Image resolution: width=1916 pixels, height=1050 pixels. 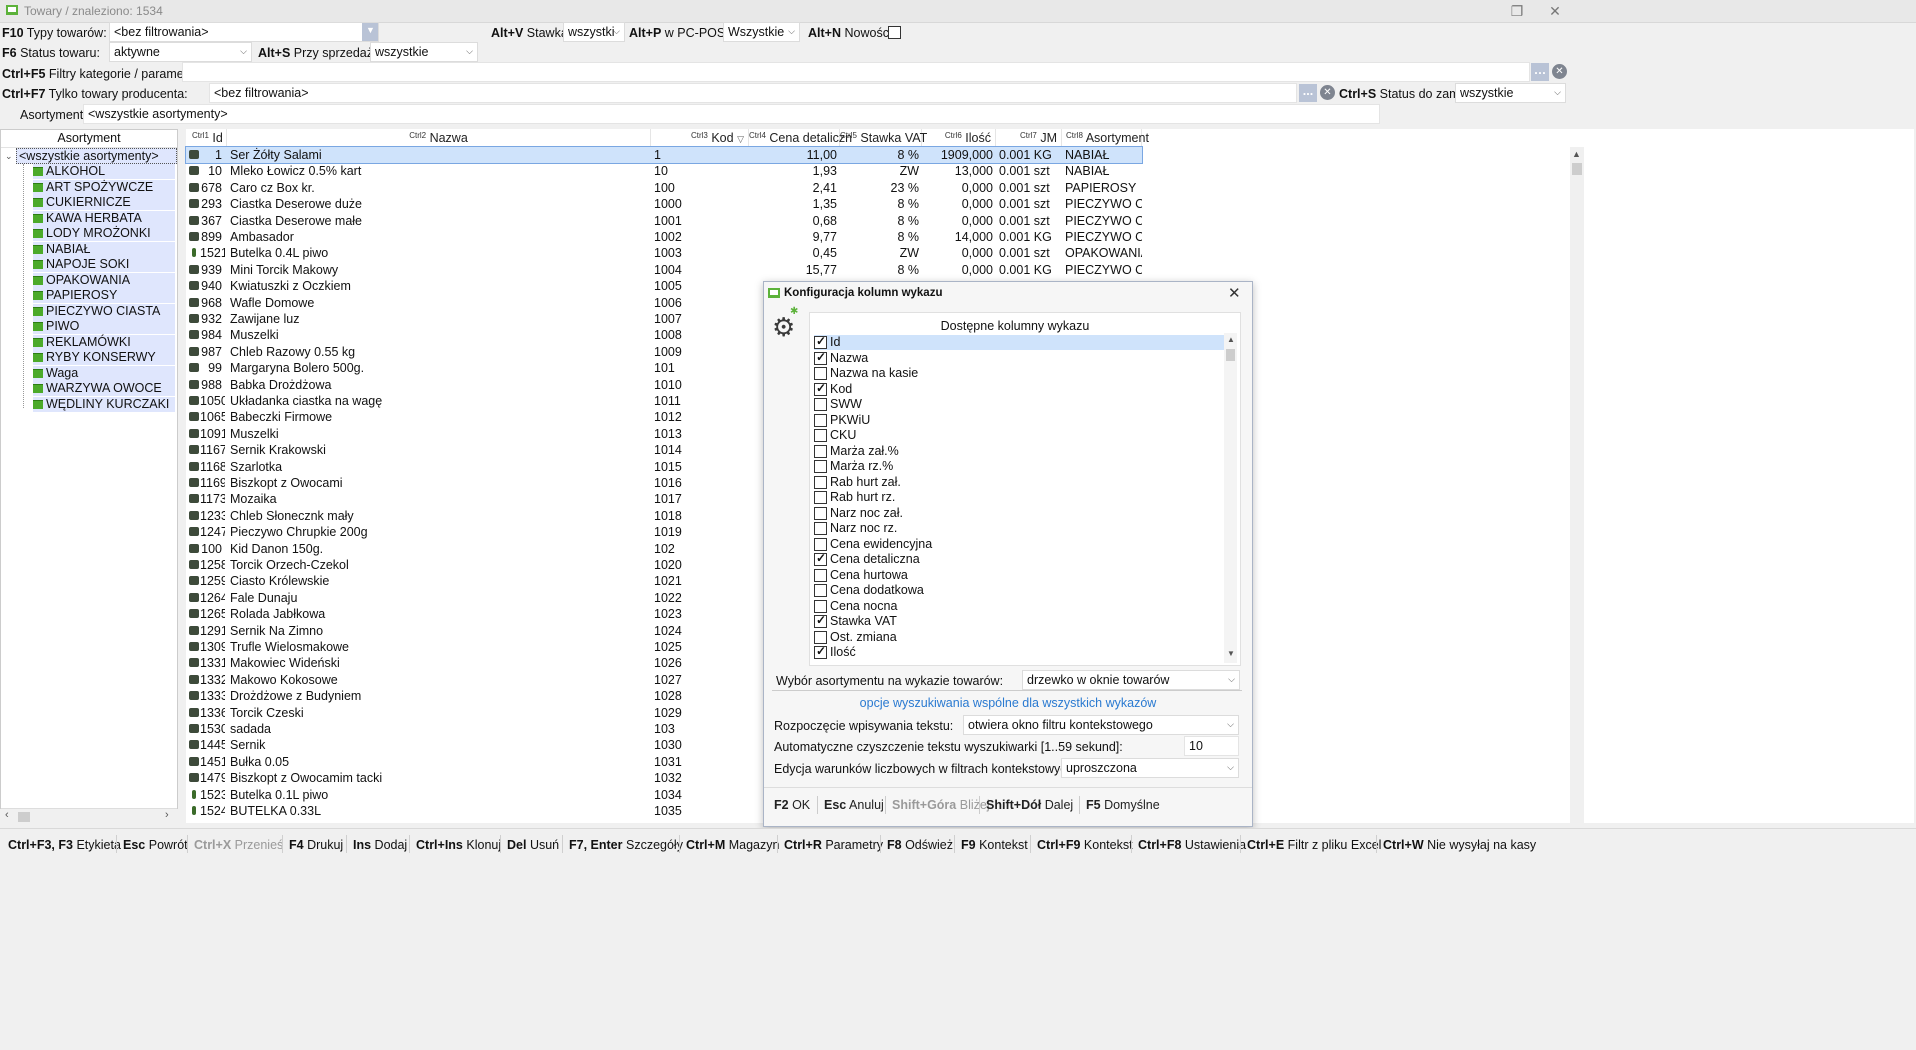 I want to click on dialog-button: Esc Anuluj, so click(x=854, y=805).